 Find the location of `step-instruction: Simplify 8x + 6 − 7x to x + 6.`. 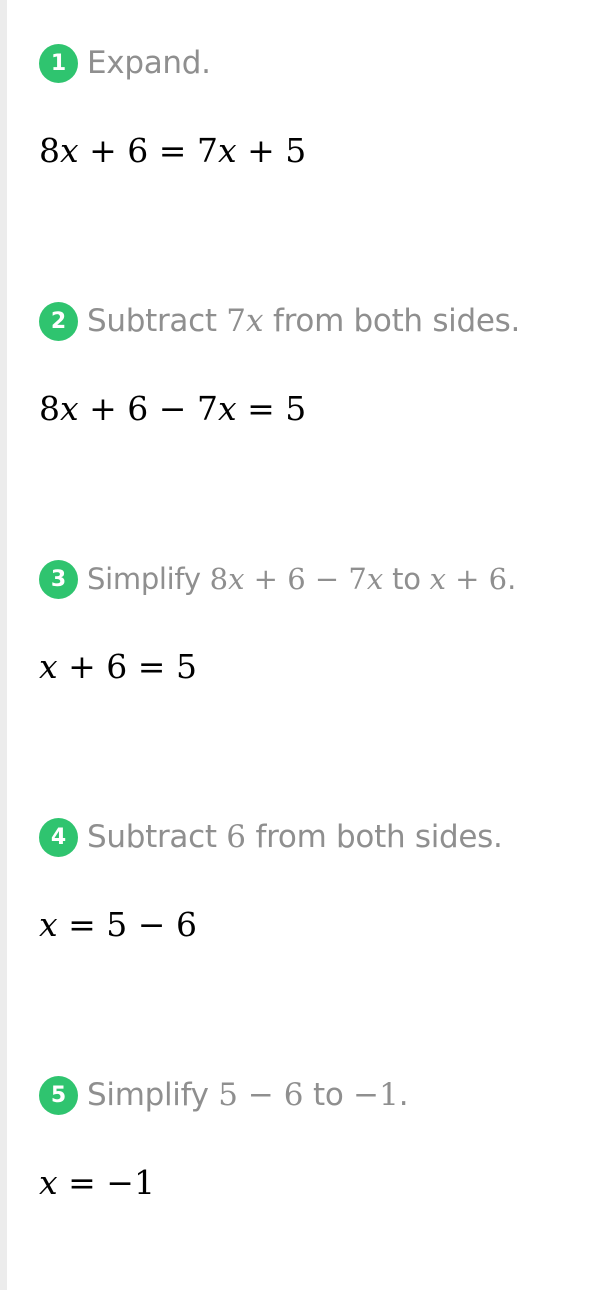

step-instruction: Simplify 8x + 6 − 7x to x + 6. is located at coordinates (301, 579).